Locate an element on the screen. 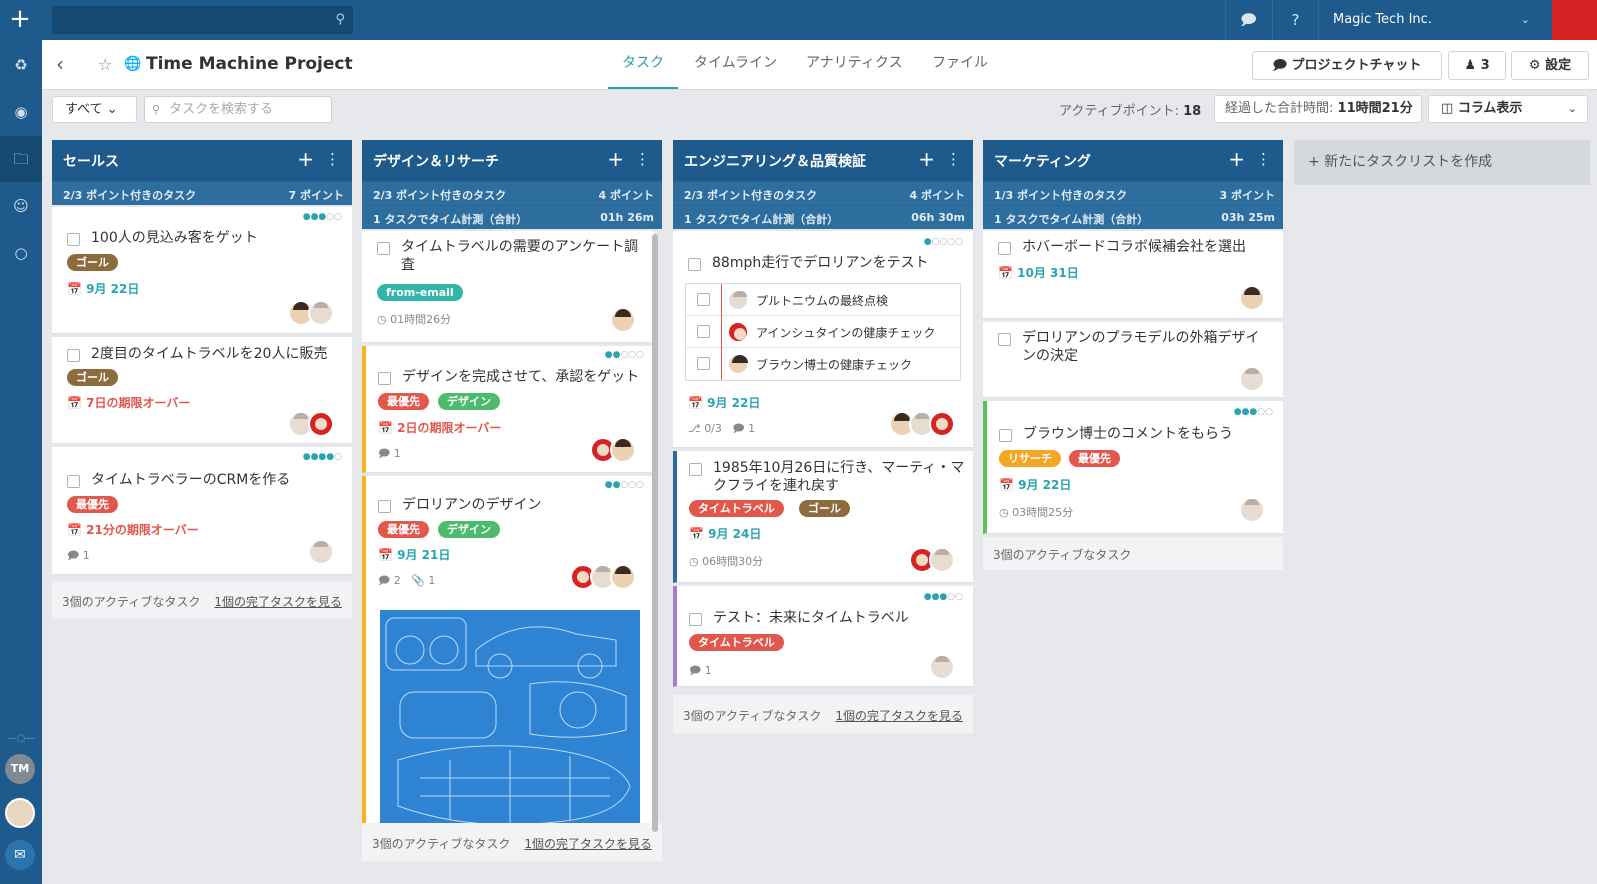 Image resolution: width=1597 pixels, height=884 pixels. task-card: ●●●○○ テスト：未来にタイムトラベル タイムトラベル 🗩 1 is located at coordinates (823, 636).